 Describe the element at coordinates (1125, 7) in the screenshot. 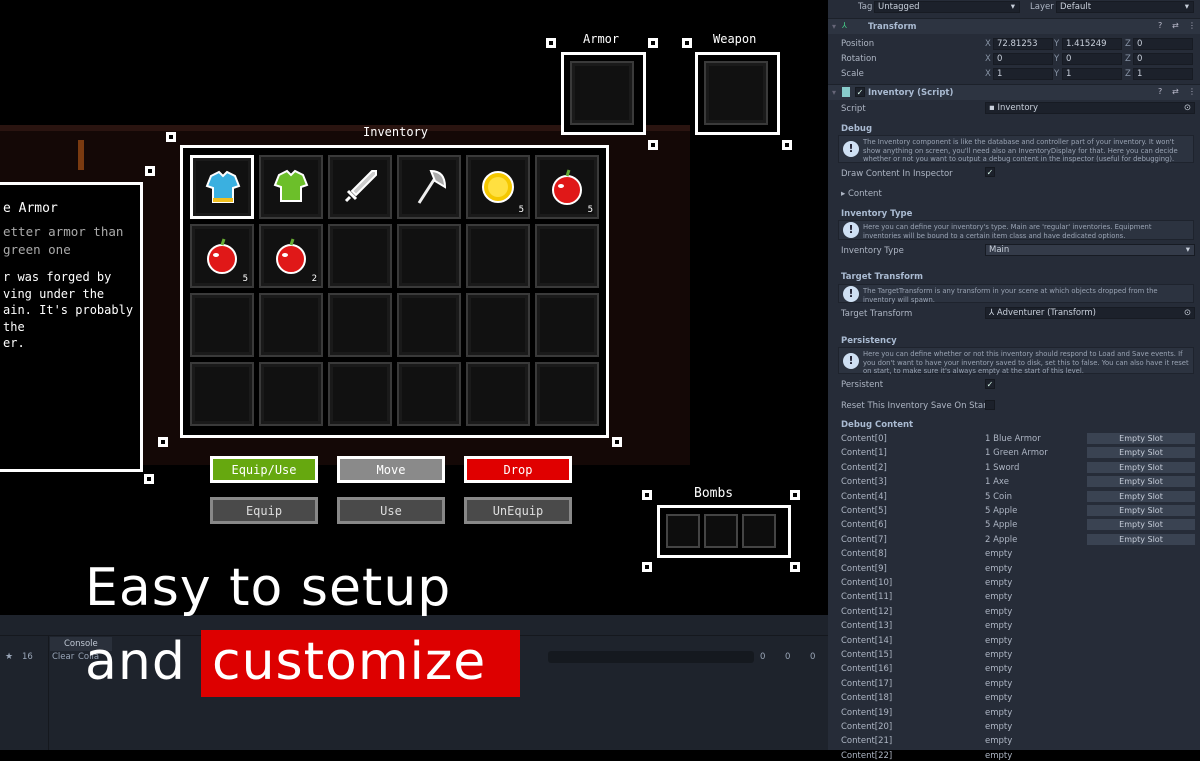

I see `layer-dropdown: Default ▾` at that location.